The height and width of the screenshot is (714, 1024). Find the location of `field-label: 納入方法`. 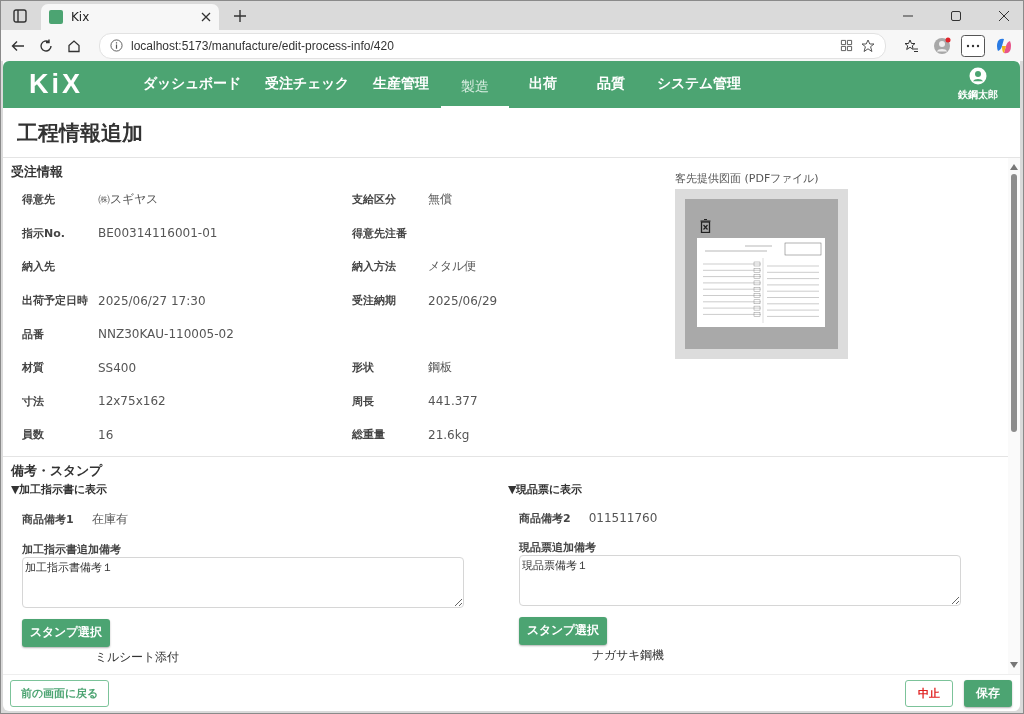

field-label: 納入方法 is located at coordinates (374, 267).